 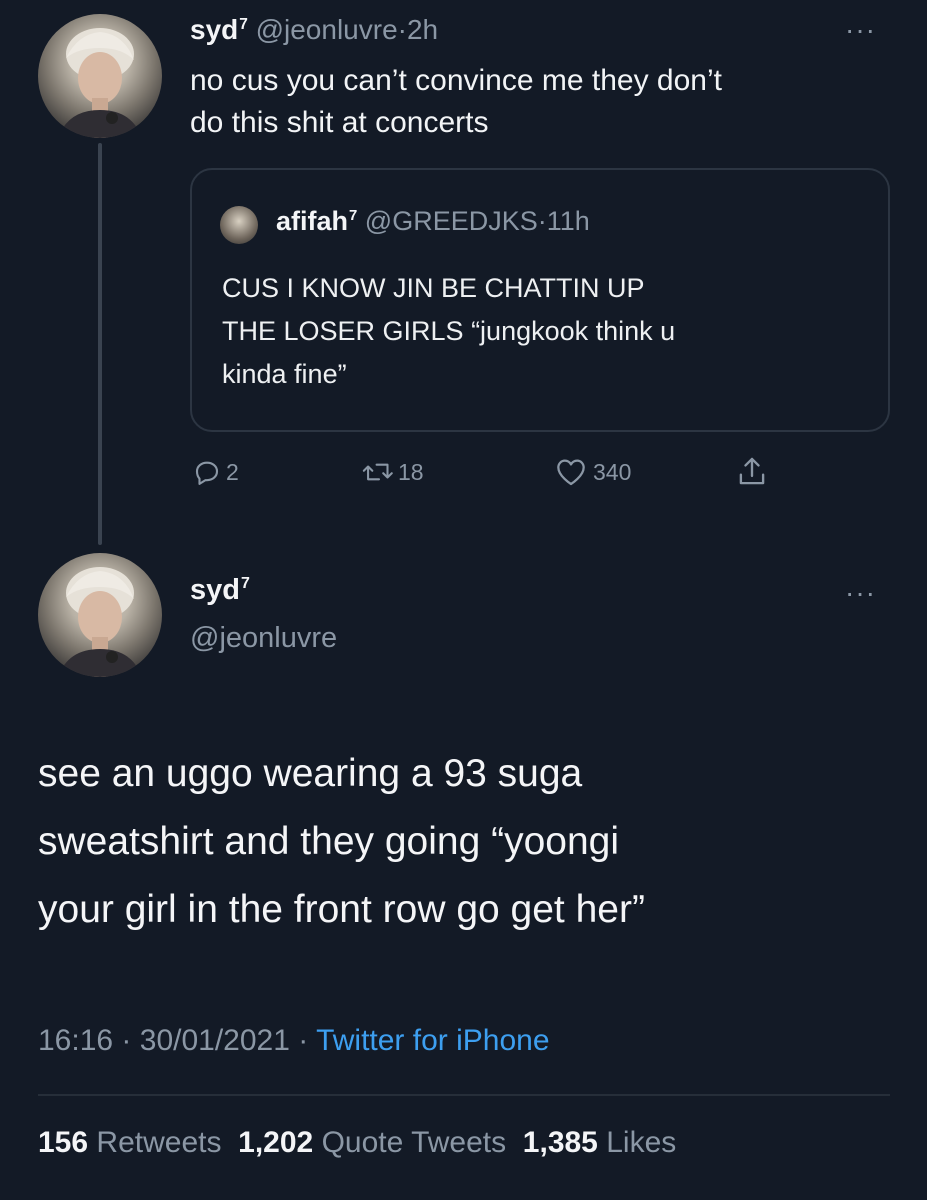 What do you see at coordinates (377, 472) in the screenshot?
I see `retweet-icon` at bounding box center [377, 472].